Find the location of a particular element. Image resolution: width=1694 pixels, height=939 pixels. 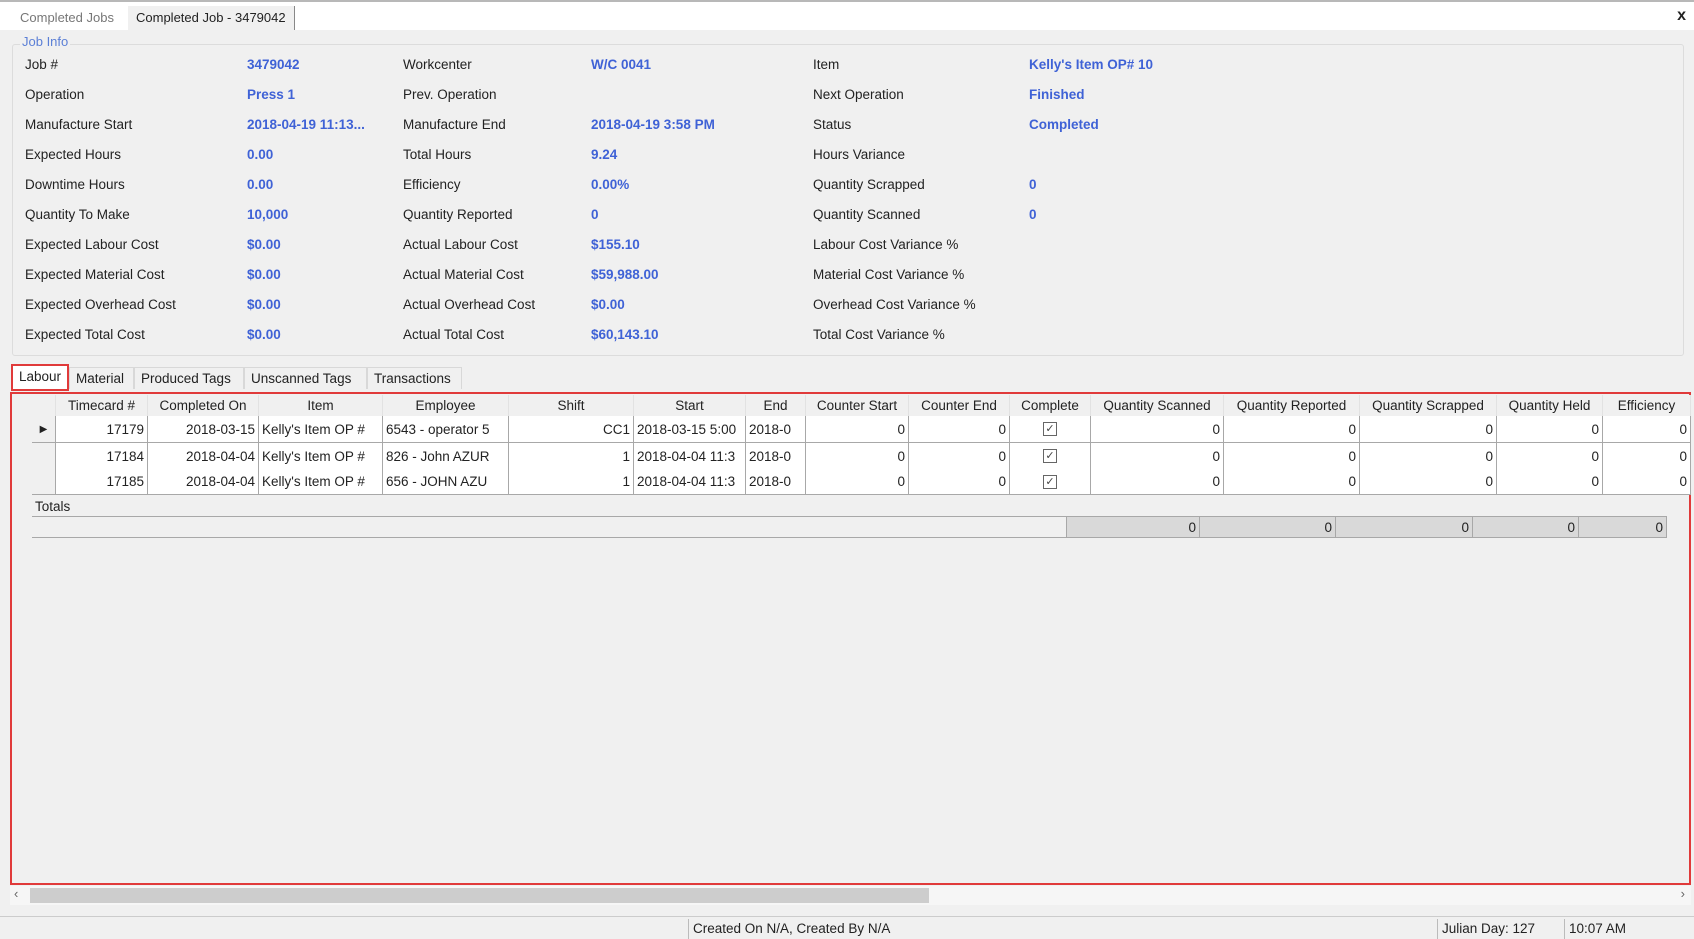

grid-cell: 17184 is located at coordinates (102, 456).